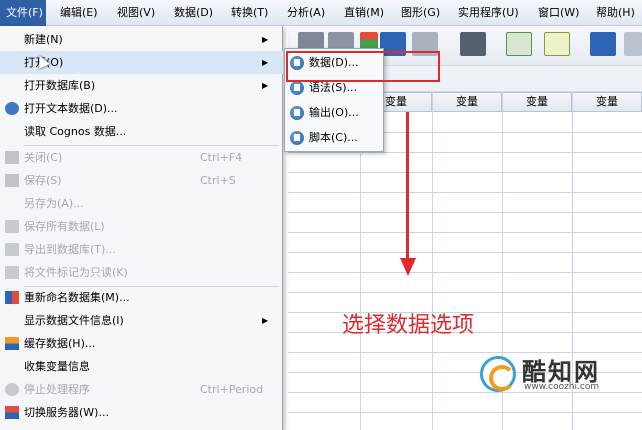 This screenshot has width=642, height=430. Describe the element at coordinates (12, 272) in the screenshot. I see `read-only-icon` at that location.